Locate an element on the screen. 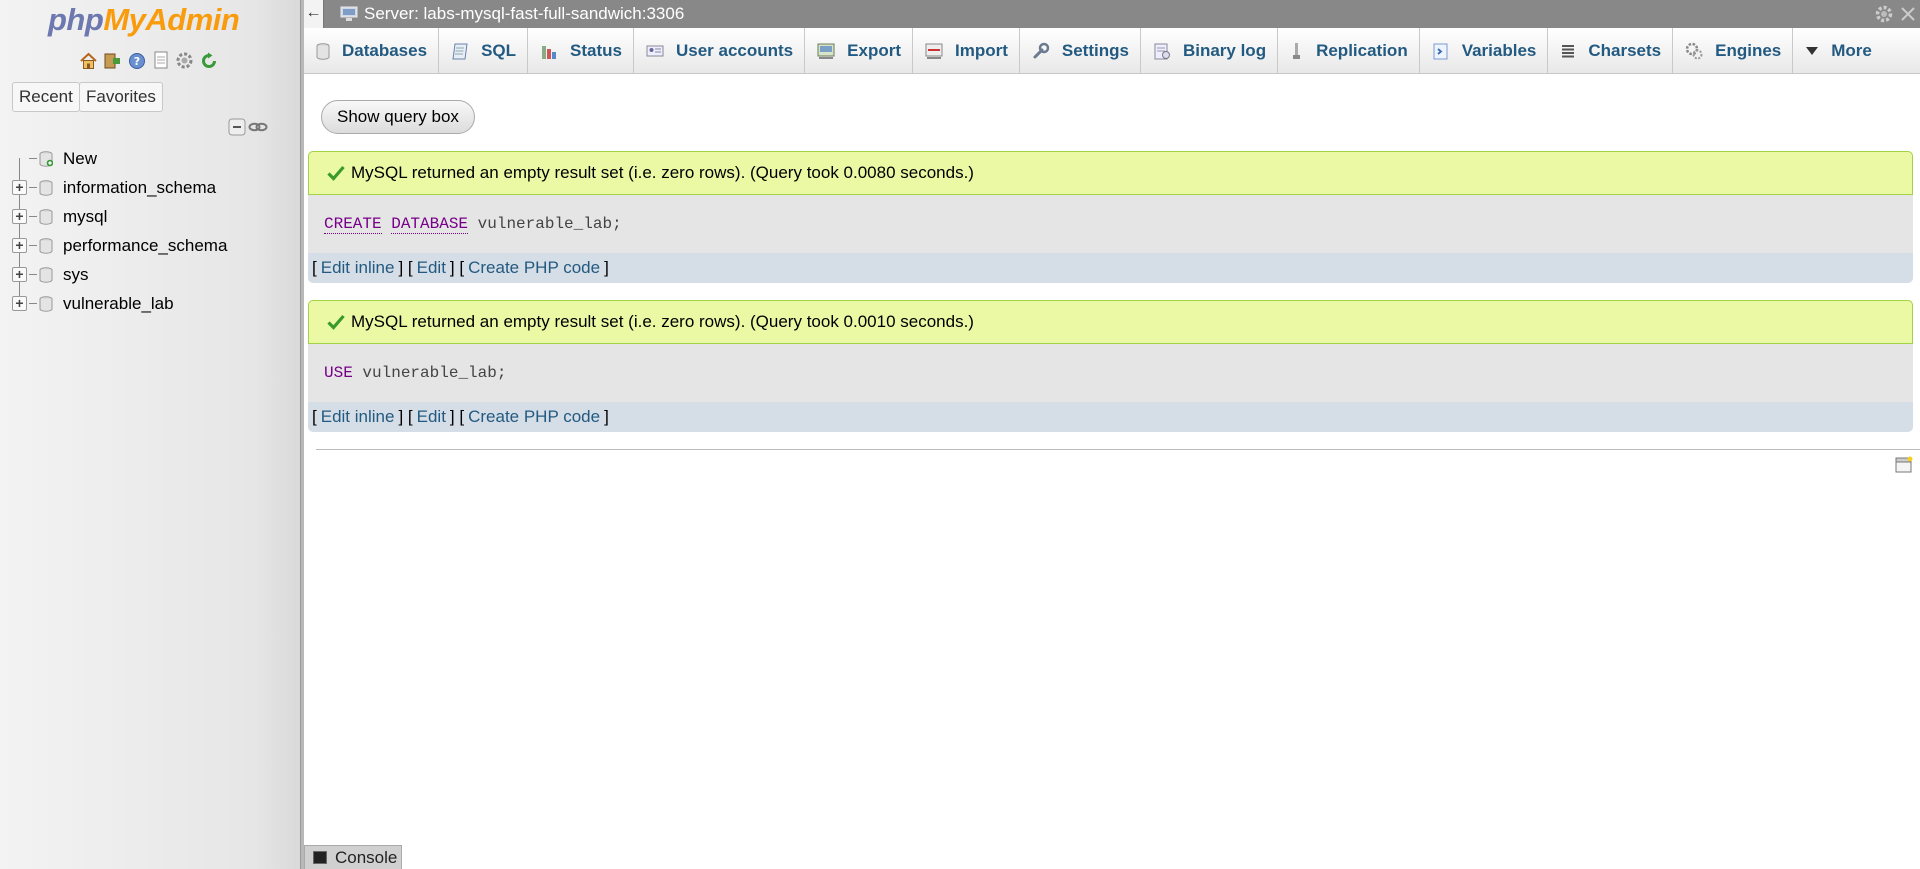  tree-item-vulnerable-lab: + vulnerable_lab is located at coordinates (119, 303).